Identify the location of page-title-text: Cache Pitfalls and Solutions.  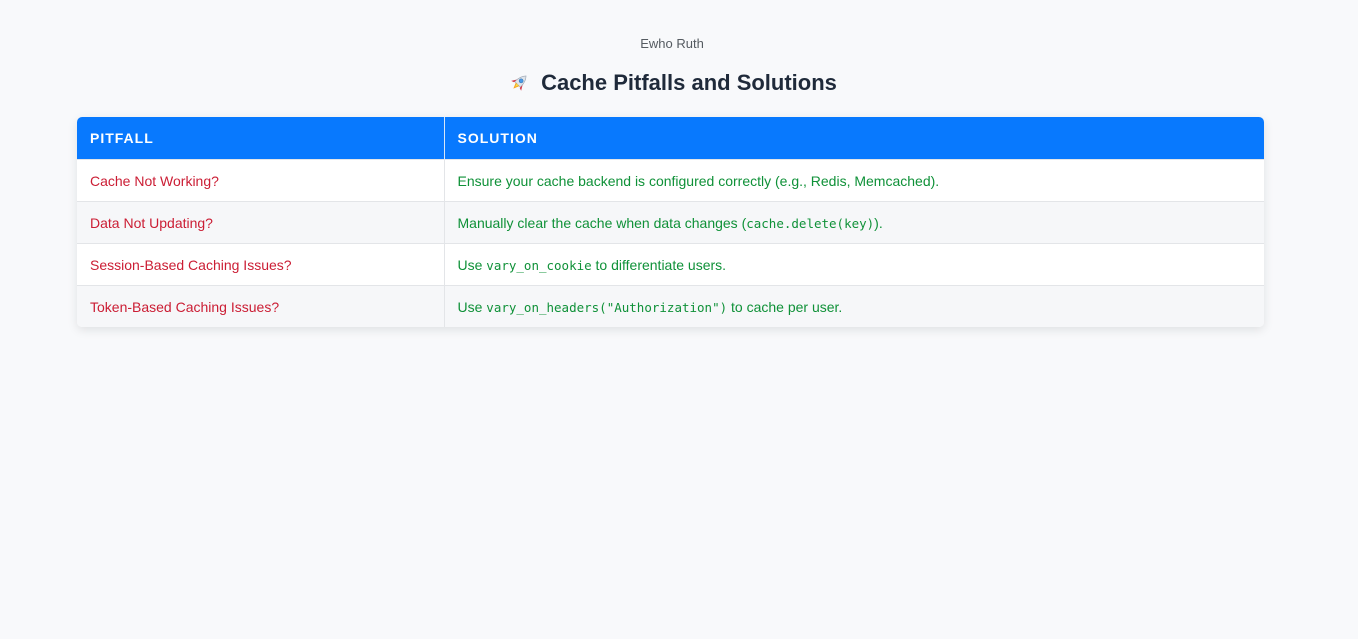
(689, 82).